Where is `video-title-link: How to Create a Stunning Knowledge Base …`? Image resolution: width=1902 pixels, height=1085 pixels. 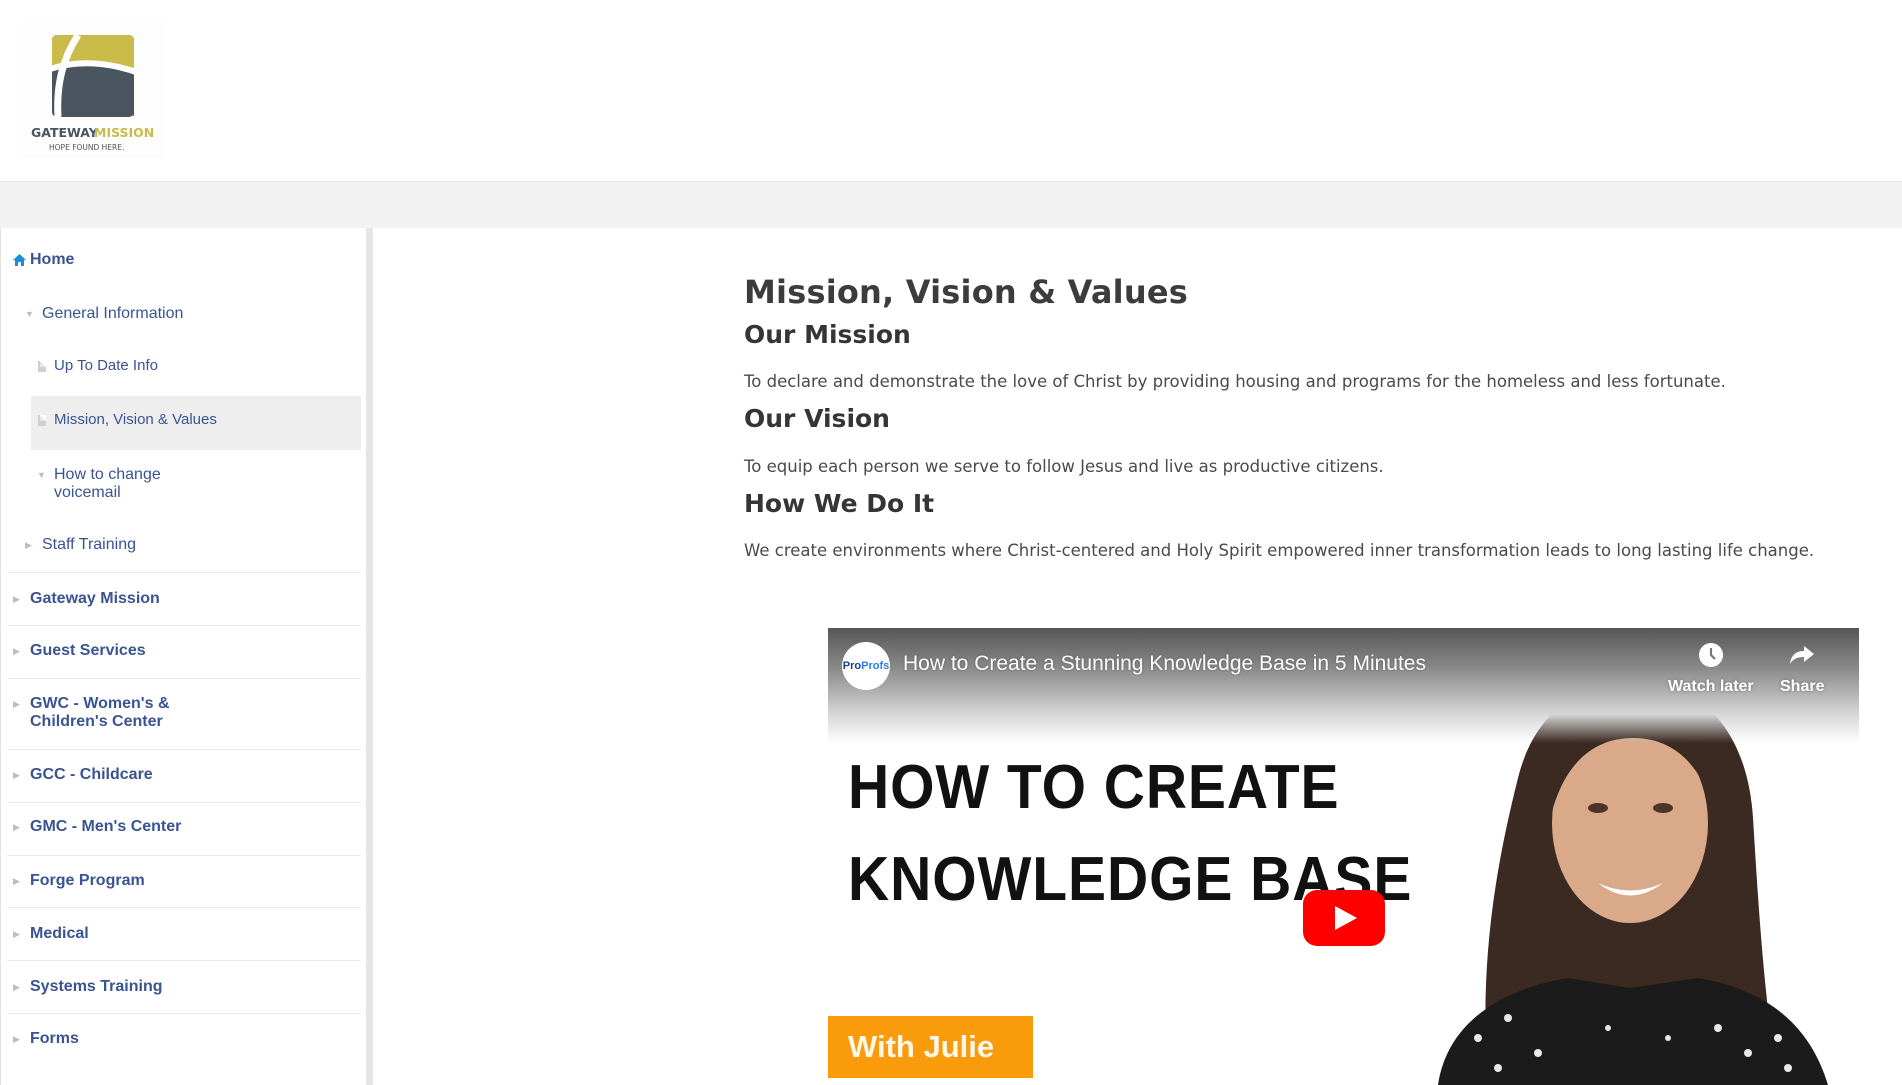 video-title-link: How to Create a Stunning Knowledge Base … is located at coordinates (1164, 664).